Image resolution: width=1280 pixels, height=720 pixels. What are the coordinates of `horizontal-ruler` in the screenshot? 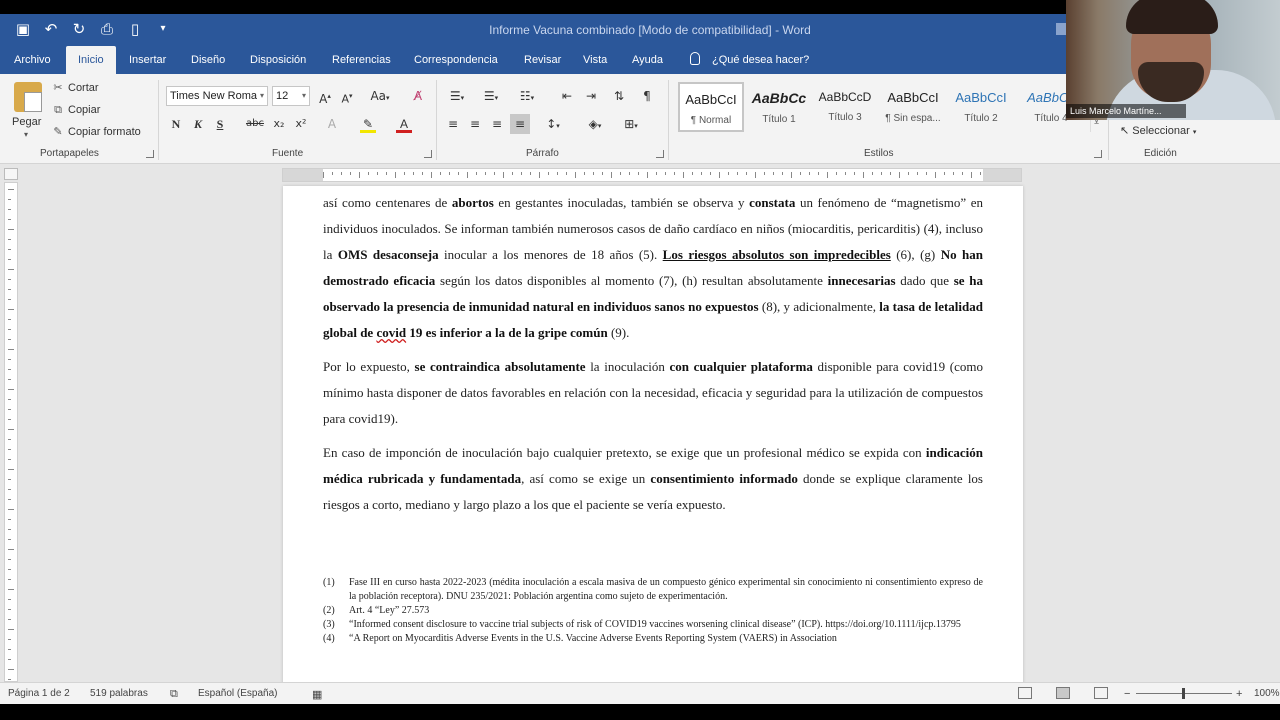 It's located at (652, 175).